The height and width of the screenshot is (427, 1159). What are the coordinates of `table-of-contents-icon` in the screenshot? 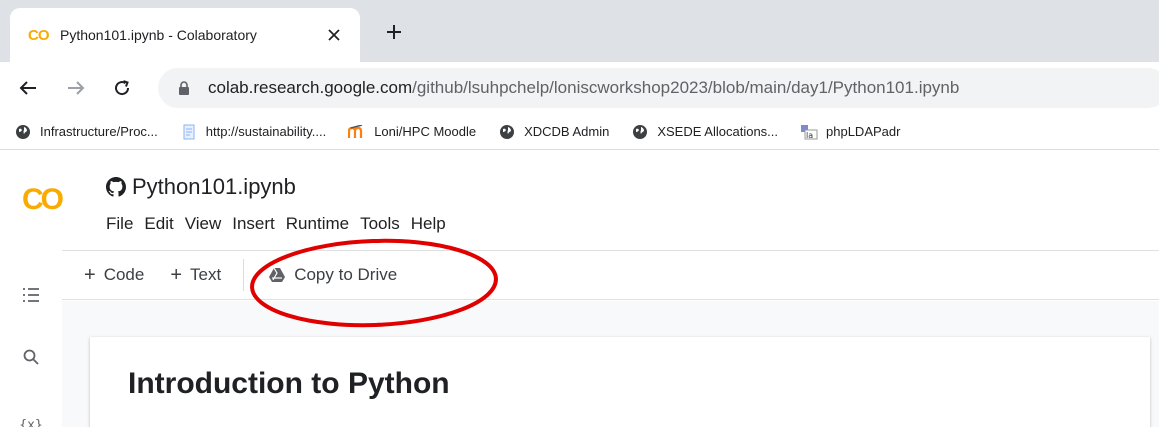 It's located at (31, 295).